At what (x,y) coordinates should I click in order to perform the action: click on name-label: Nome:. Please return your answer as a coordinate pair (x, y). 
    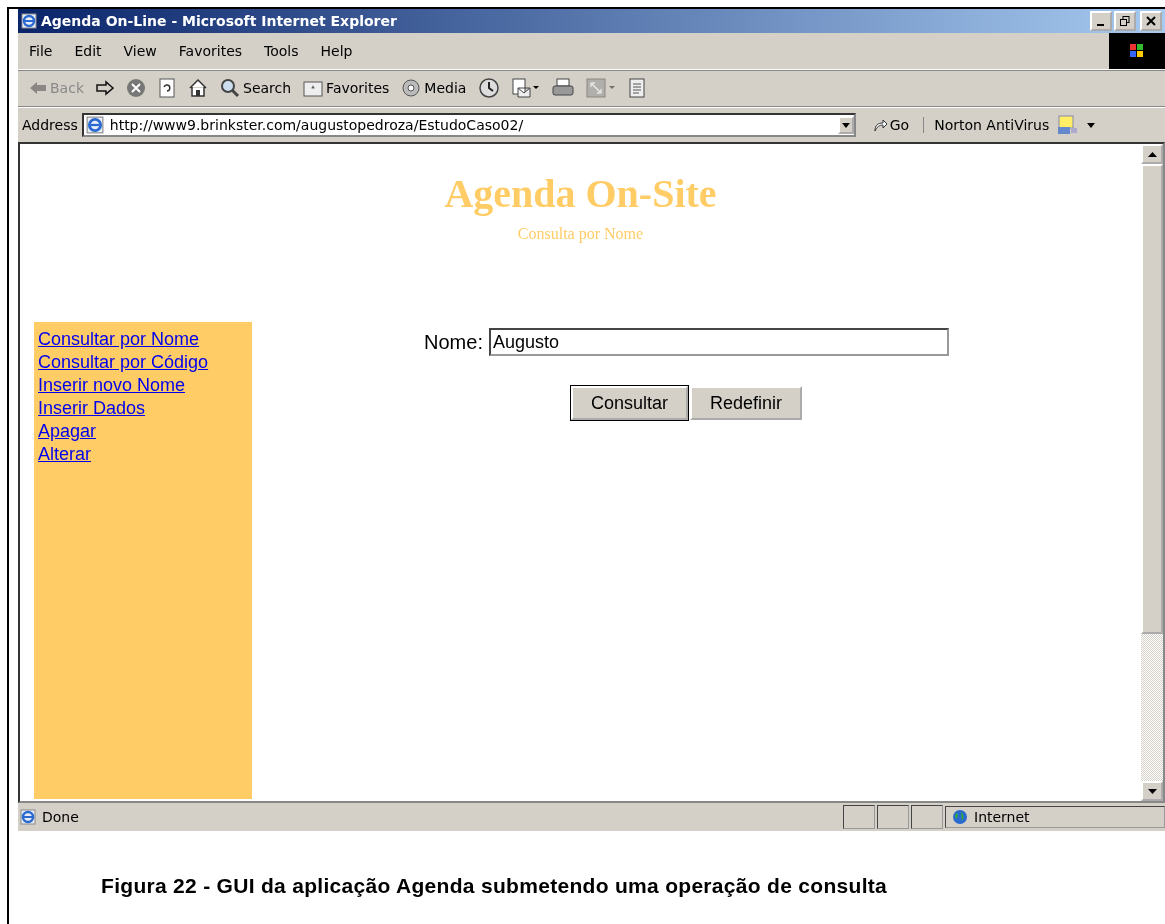
    Looking at the image, I should click on (453, 342).